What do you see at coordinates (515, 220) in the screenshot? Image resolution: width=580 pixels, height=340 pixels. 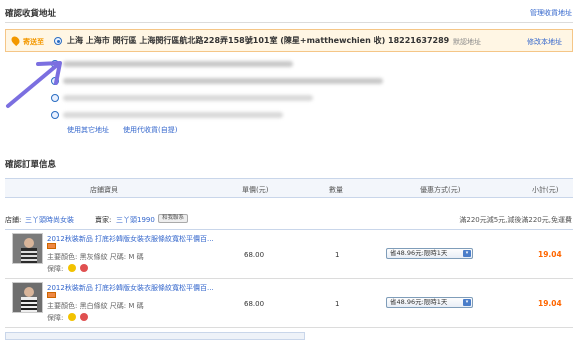 I see `promo-text: 滿220元減5元,減後滿220元,免運費` at bounding box center [515, 220].